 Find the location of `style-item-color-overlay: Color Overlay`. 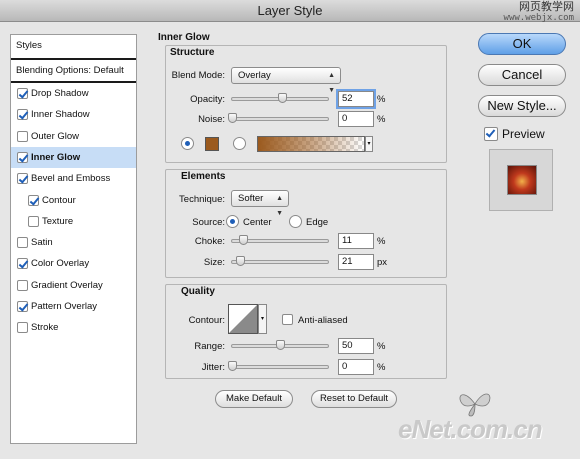

style-item-color-overlay: Color Overlay is located at coordinates (73, 263).